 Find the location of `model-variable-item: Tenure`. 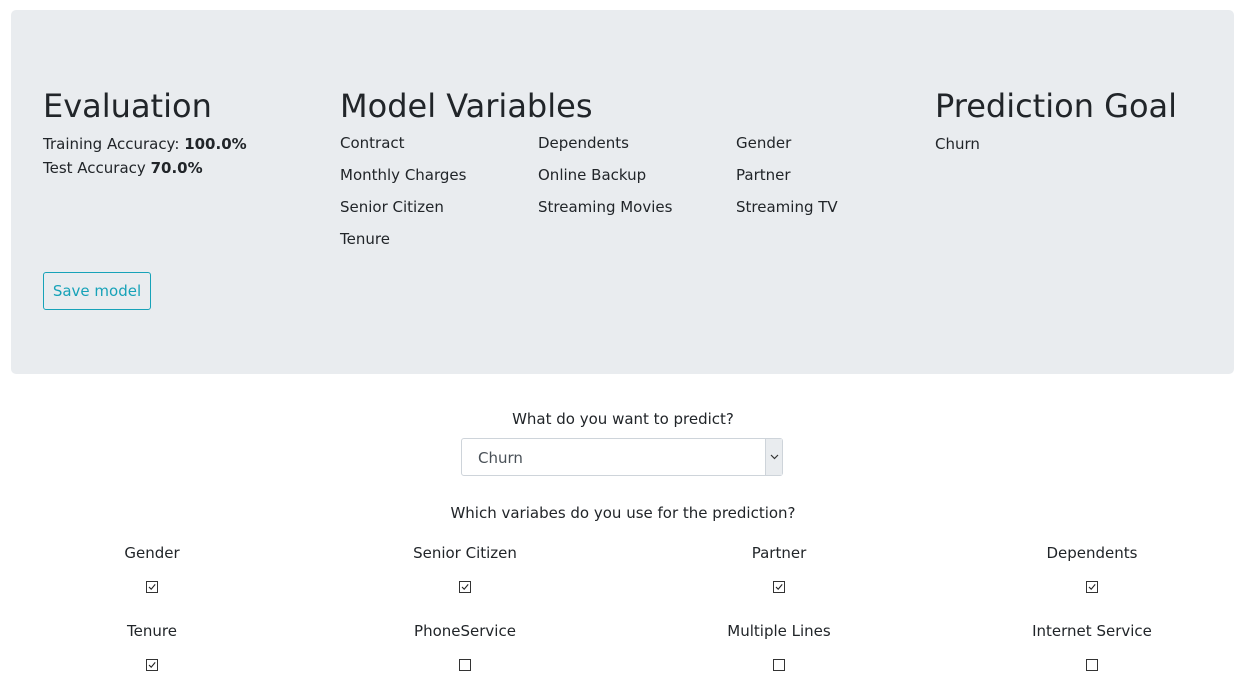

model-variable-item: Tenure is located at coordinates (365, 239).